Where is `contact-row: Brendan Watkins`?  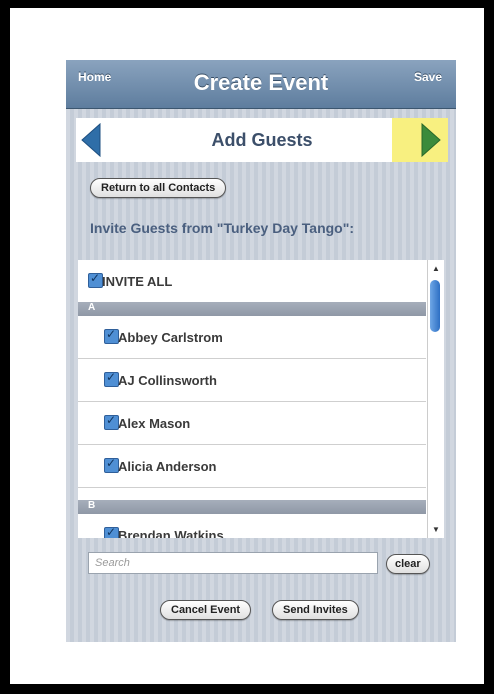
contact-row: Brendan Watkins is located at coordinates (252, 526).